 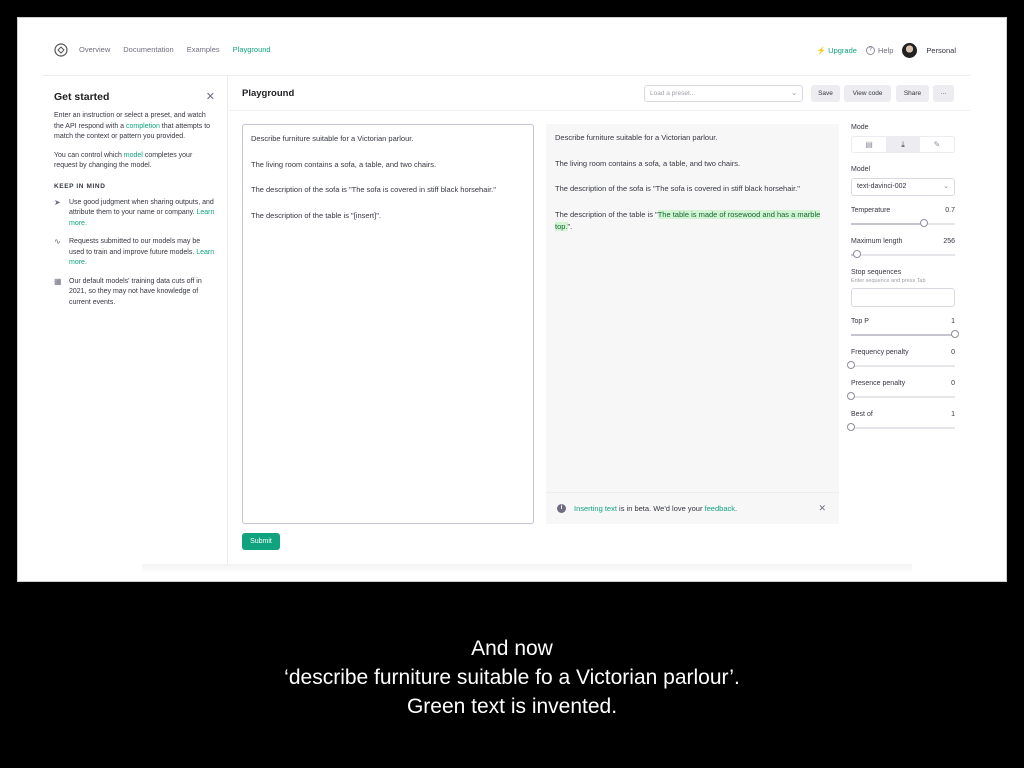 I want to click on share-button: Share, so click(x=912, y=93).